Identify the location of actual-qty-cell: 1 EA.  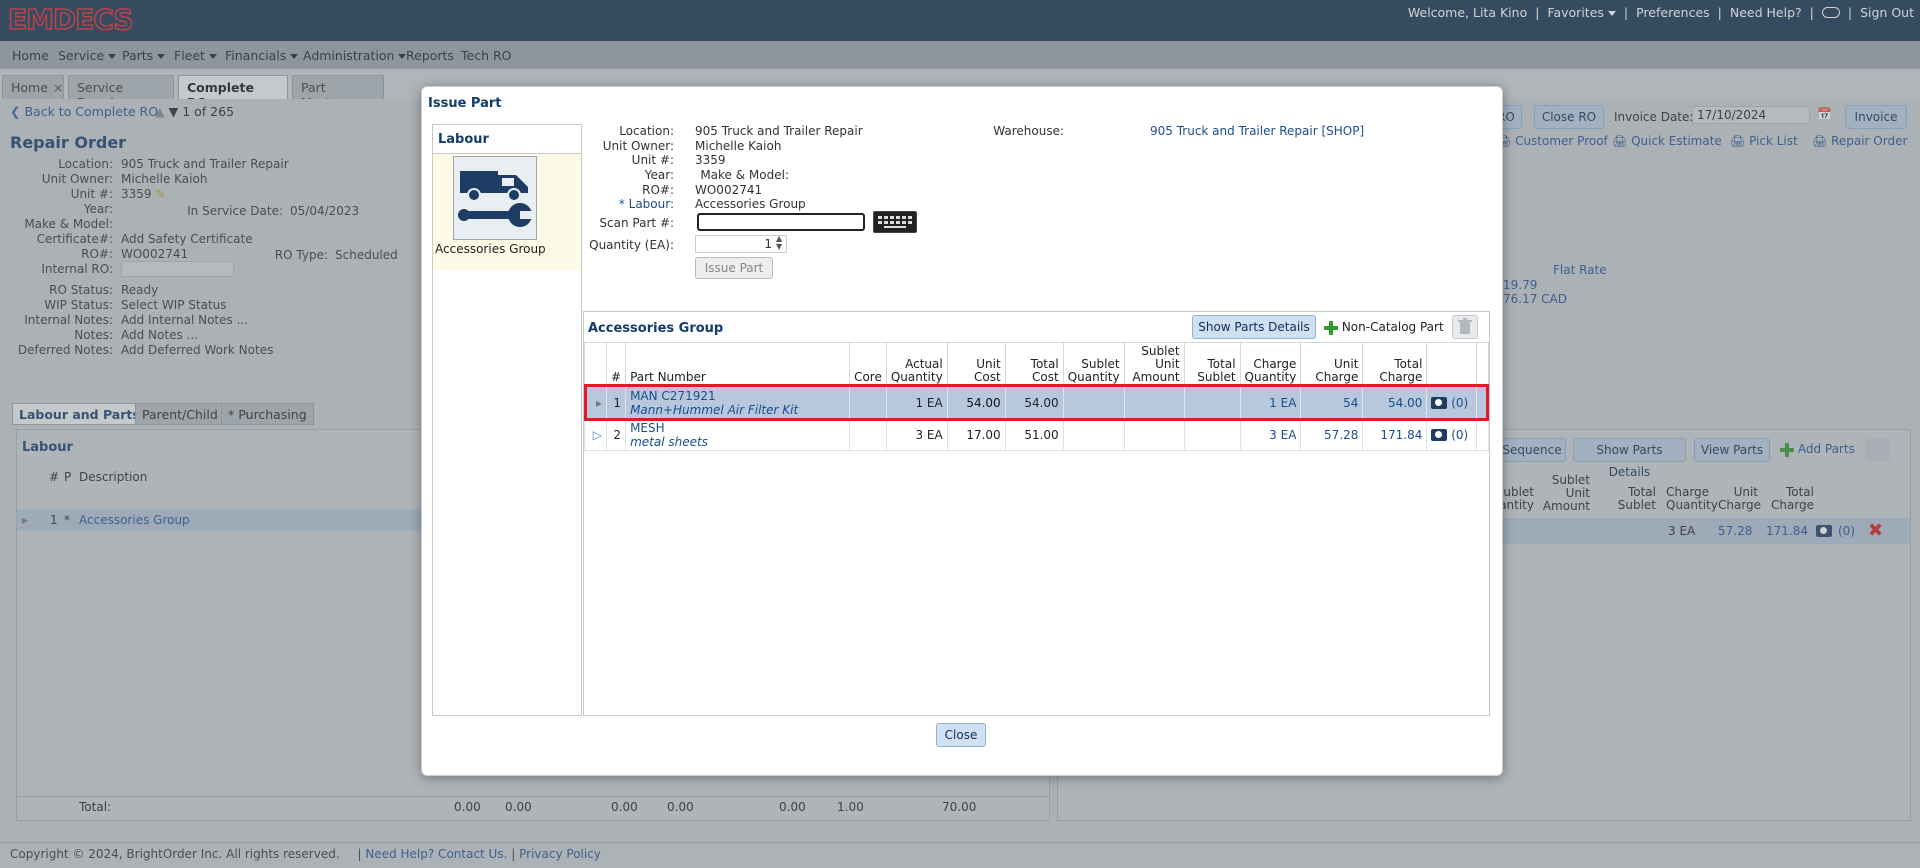
(916, 402).